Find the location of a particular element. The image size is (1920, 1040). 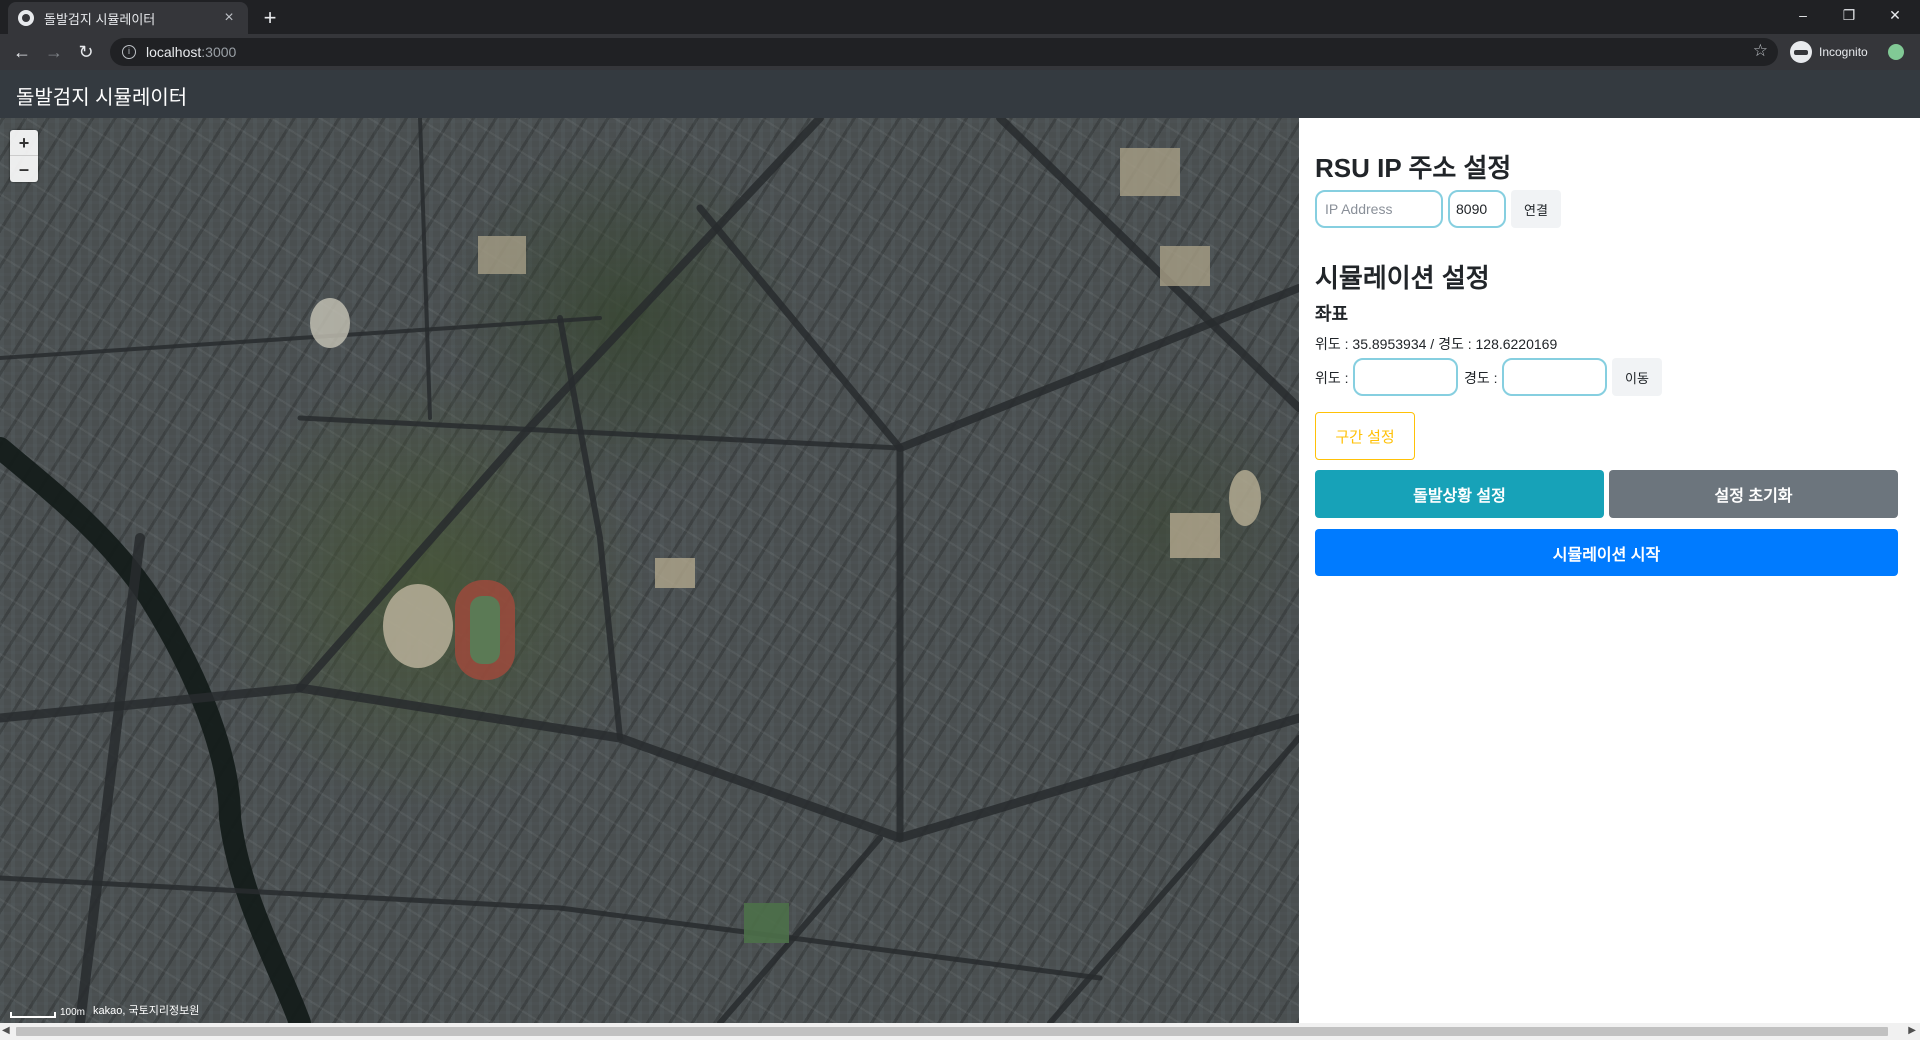

simulation-heading: 시뮬레이션 설정 is located at coordinates (1402, 278).